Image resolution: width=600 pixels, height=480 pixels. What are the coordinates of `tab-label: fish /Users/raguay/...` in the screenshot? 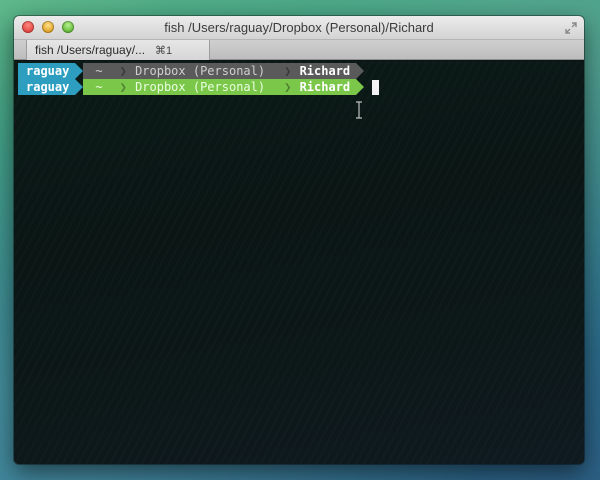 It's located at (90, 50).